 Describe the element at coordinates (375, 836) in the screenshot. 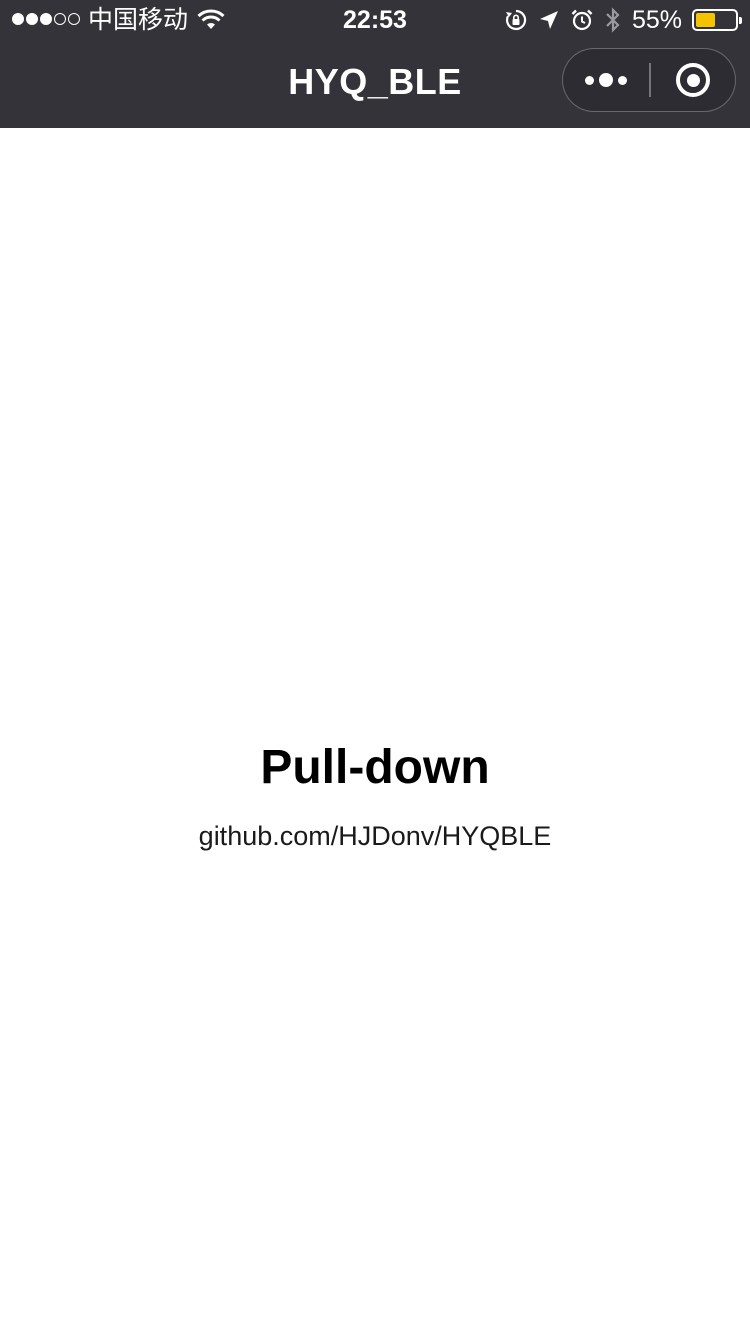

I see `github-link: github.com/HJDonv/HYQBLE` at that location.